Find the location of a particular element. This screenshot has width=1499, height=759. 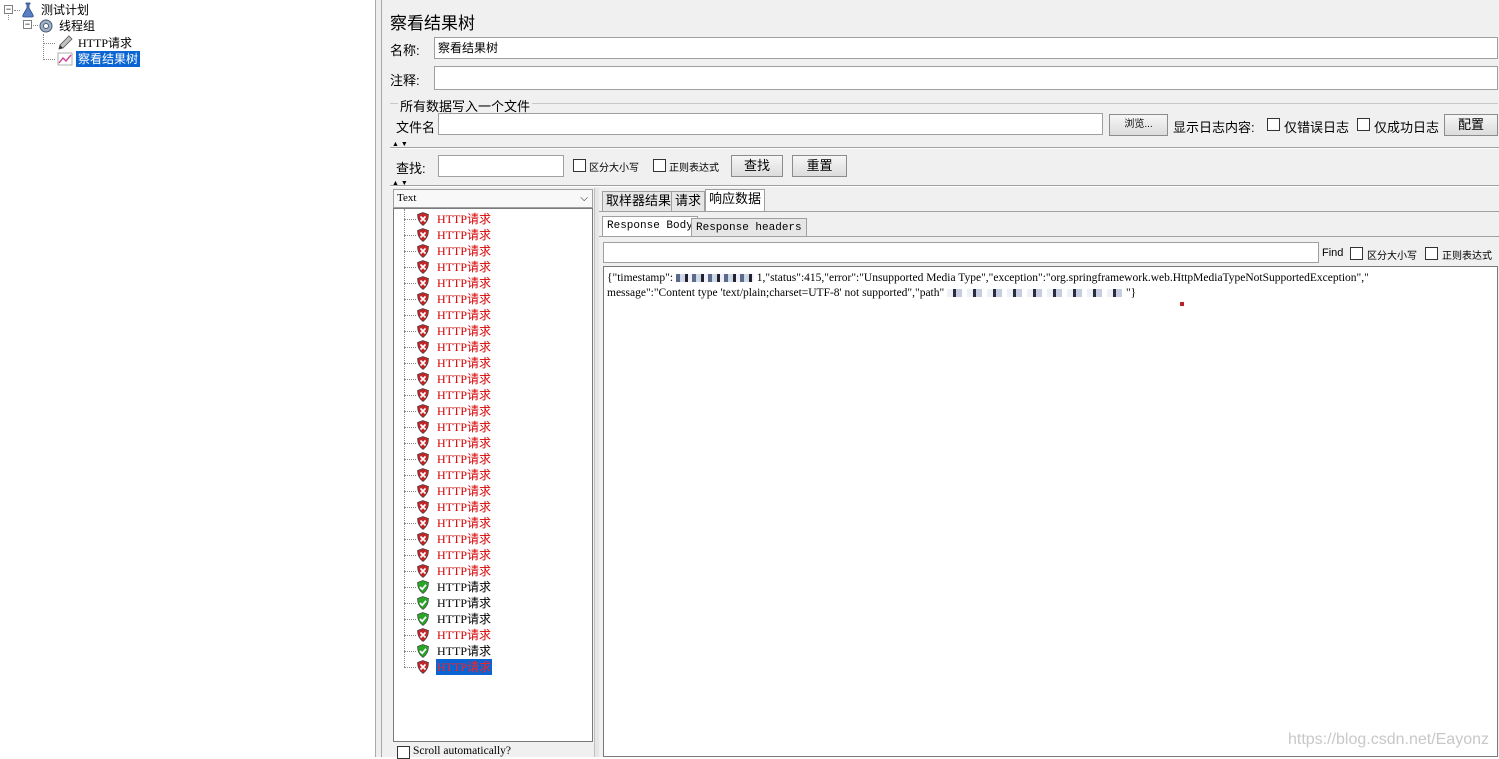

graph-icon is located at coordinates (65, 59).